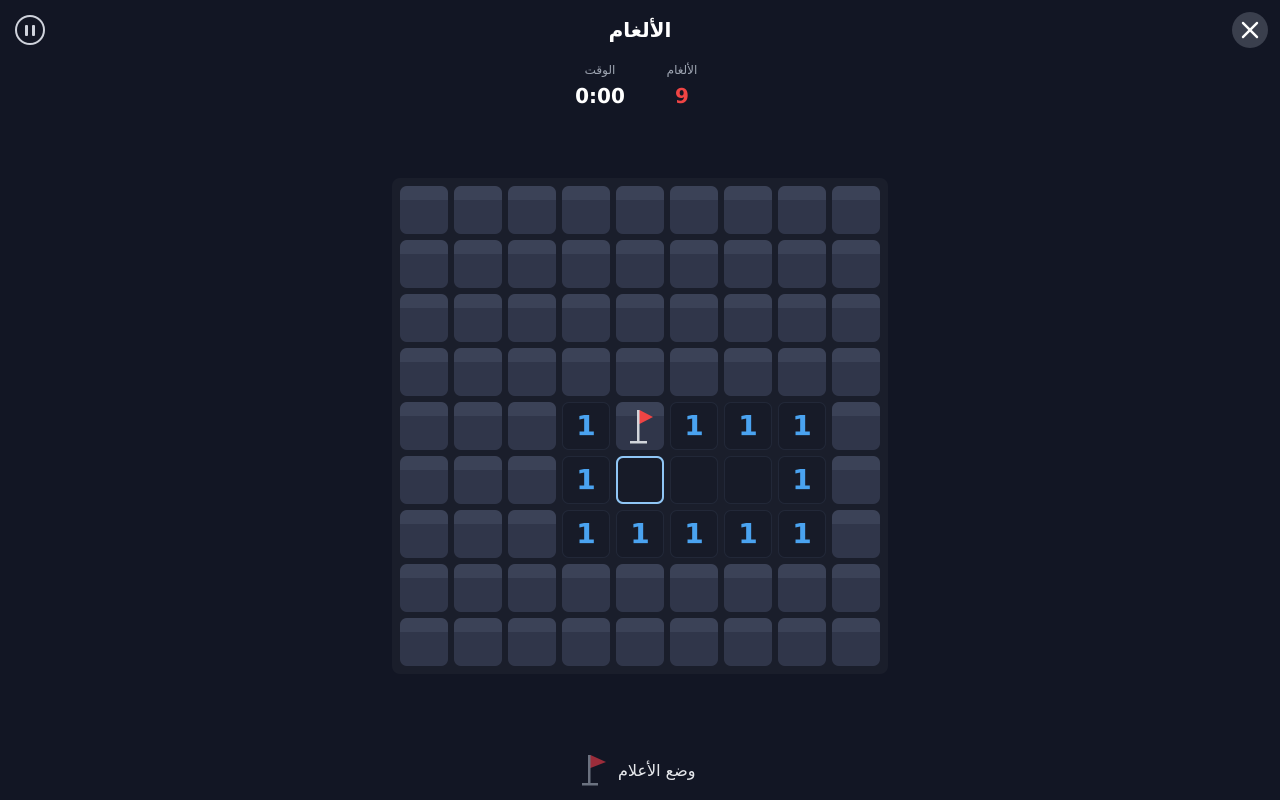 This screenshot has height=800, width=1280. I want to click on time-label: الوقت, so click(600, 70).